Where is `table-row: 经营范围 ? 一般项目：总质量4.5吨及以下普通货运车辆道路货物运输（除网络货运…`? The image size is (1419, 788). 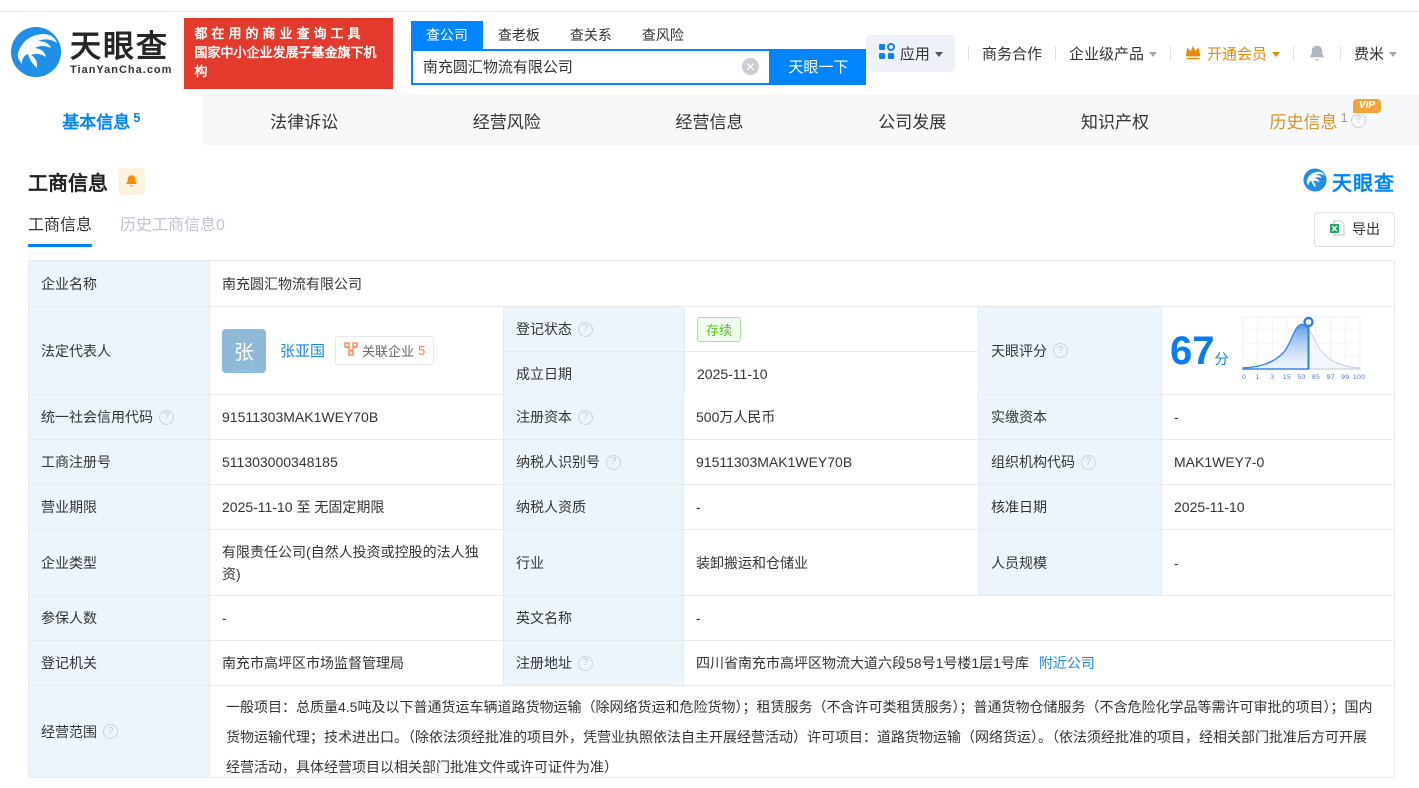 table-row: 经营范围 ? 一般项目：总质量4.5吨及以下普通货运车辆道路货物运输（除网络货运… is located at coordinates (711, 731).